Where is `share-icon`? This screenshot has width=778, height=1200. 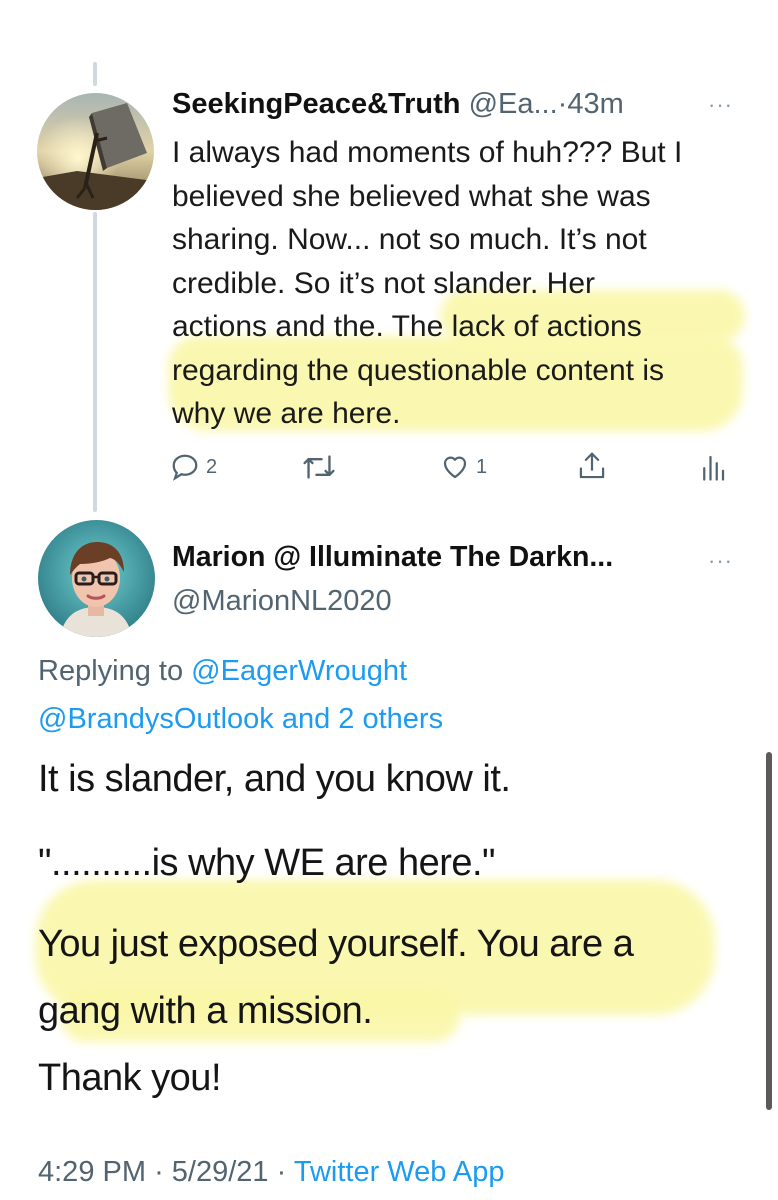
share-icon is located at coordinates (592, 465).